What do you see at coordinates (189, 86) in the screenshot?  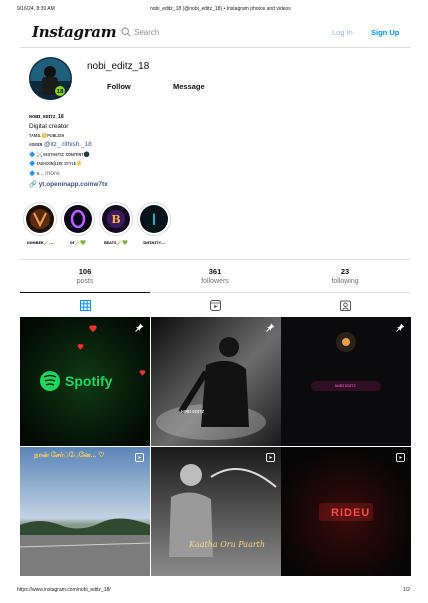 I see `message-button: Message` at bounding box center [189, 86].